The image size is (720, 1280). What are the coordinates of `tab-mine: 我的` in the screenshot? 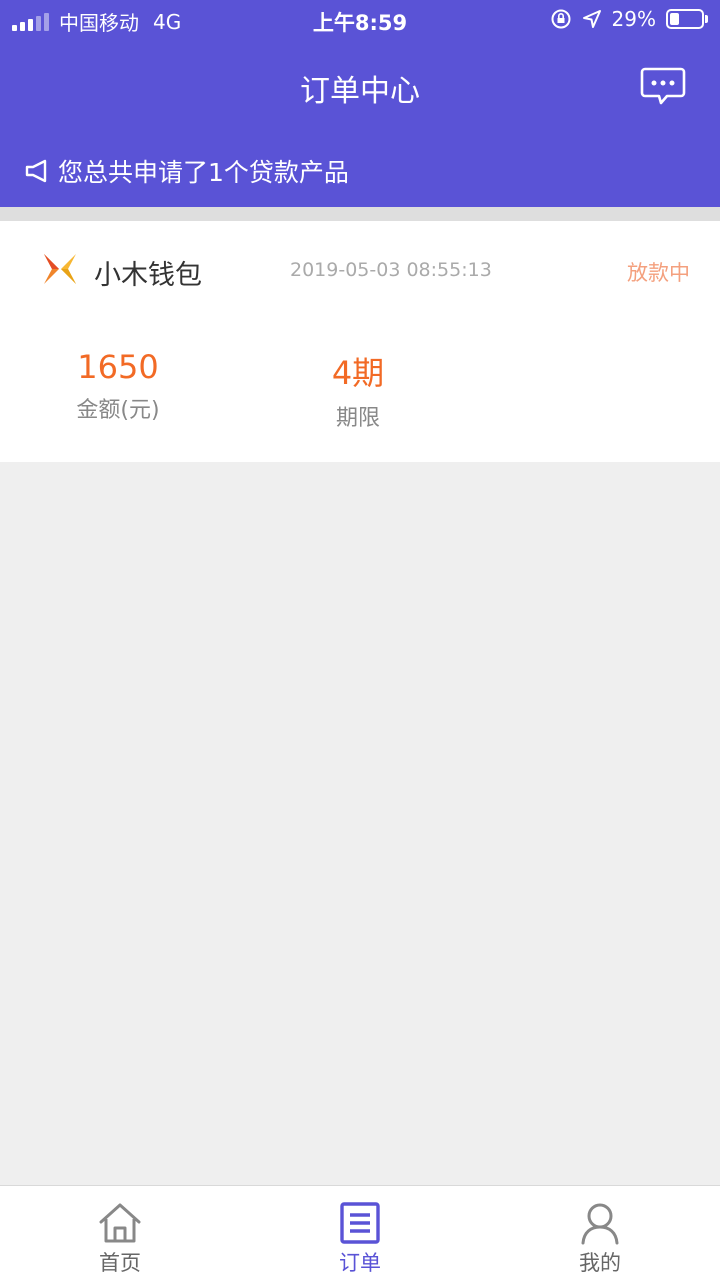 It's located at (600, 1233).